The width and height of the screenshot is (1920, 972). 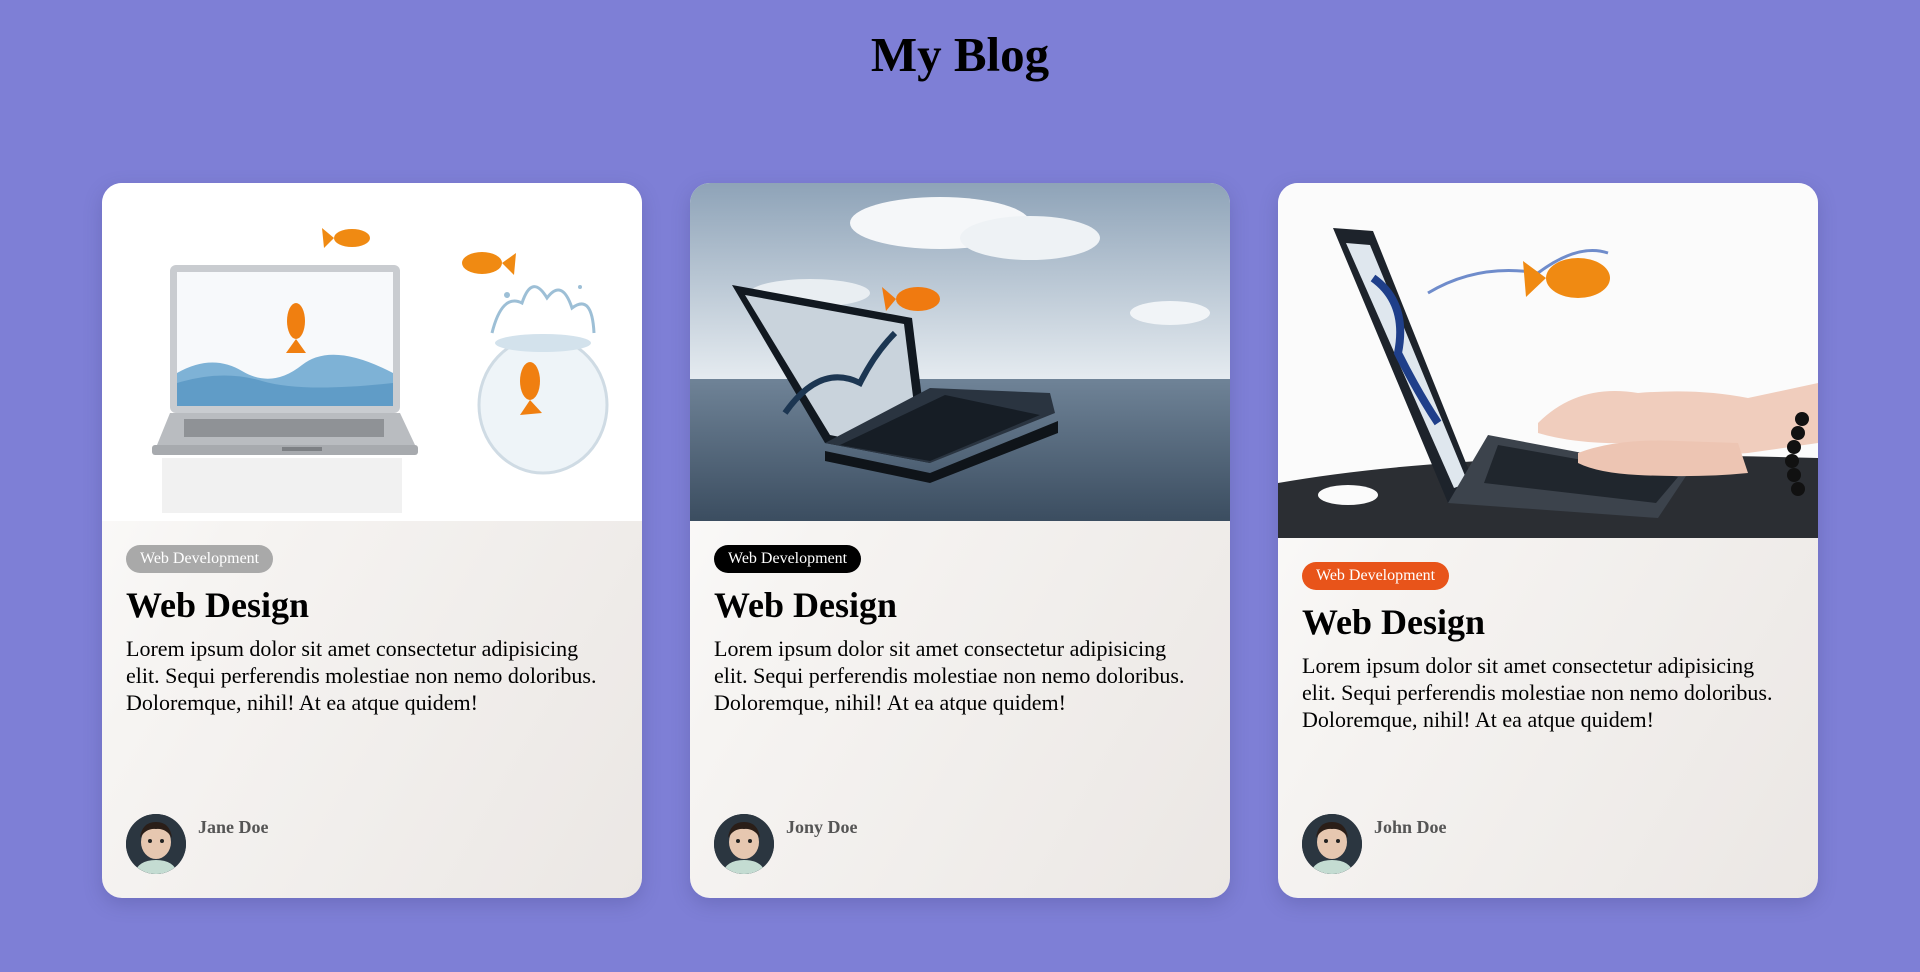 What do you see at coordinates (233, 827) in the screenshot?
I see `author-name: Jane Doe` at bounding box center [233, 827].